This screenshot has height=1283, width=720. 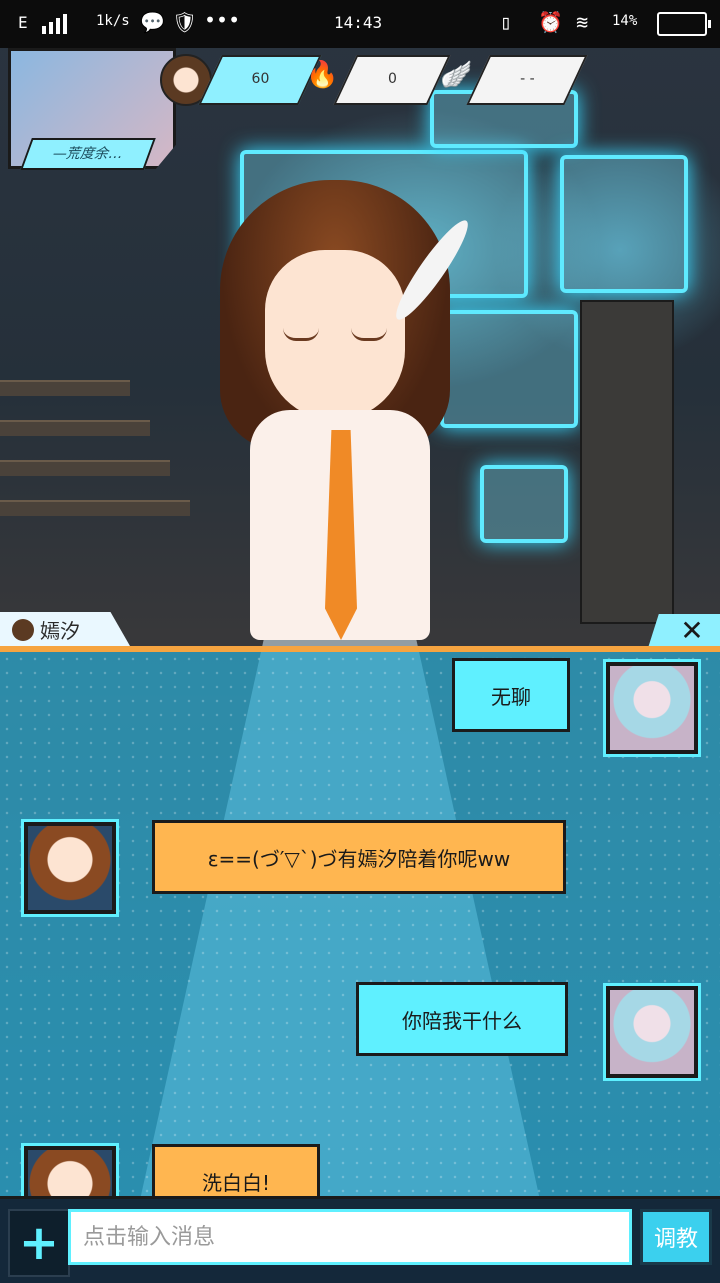 I want to click on wings-value: - -, so click(x=527, y=79).